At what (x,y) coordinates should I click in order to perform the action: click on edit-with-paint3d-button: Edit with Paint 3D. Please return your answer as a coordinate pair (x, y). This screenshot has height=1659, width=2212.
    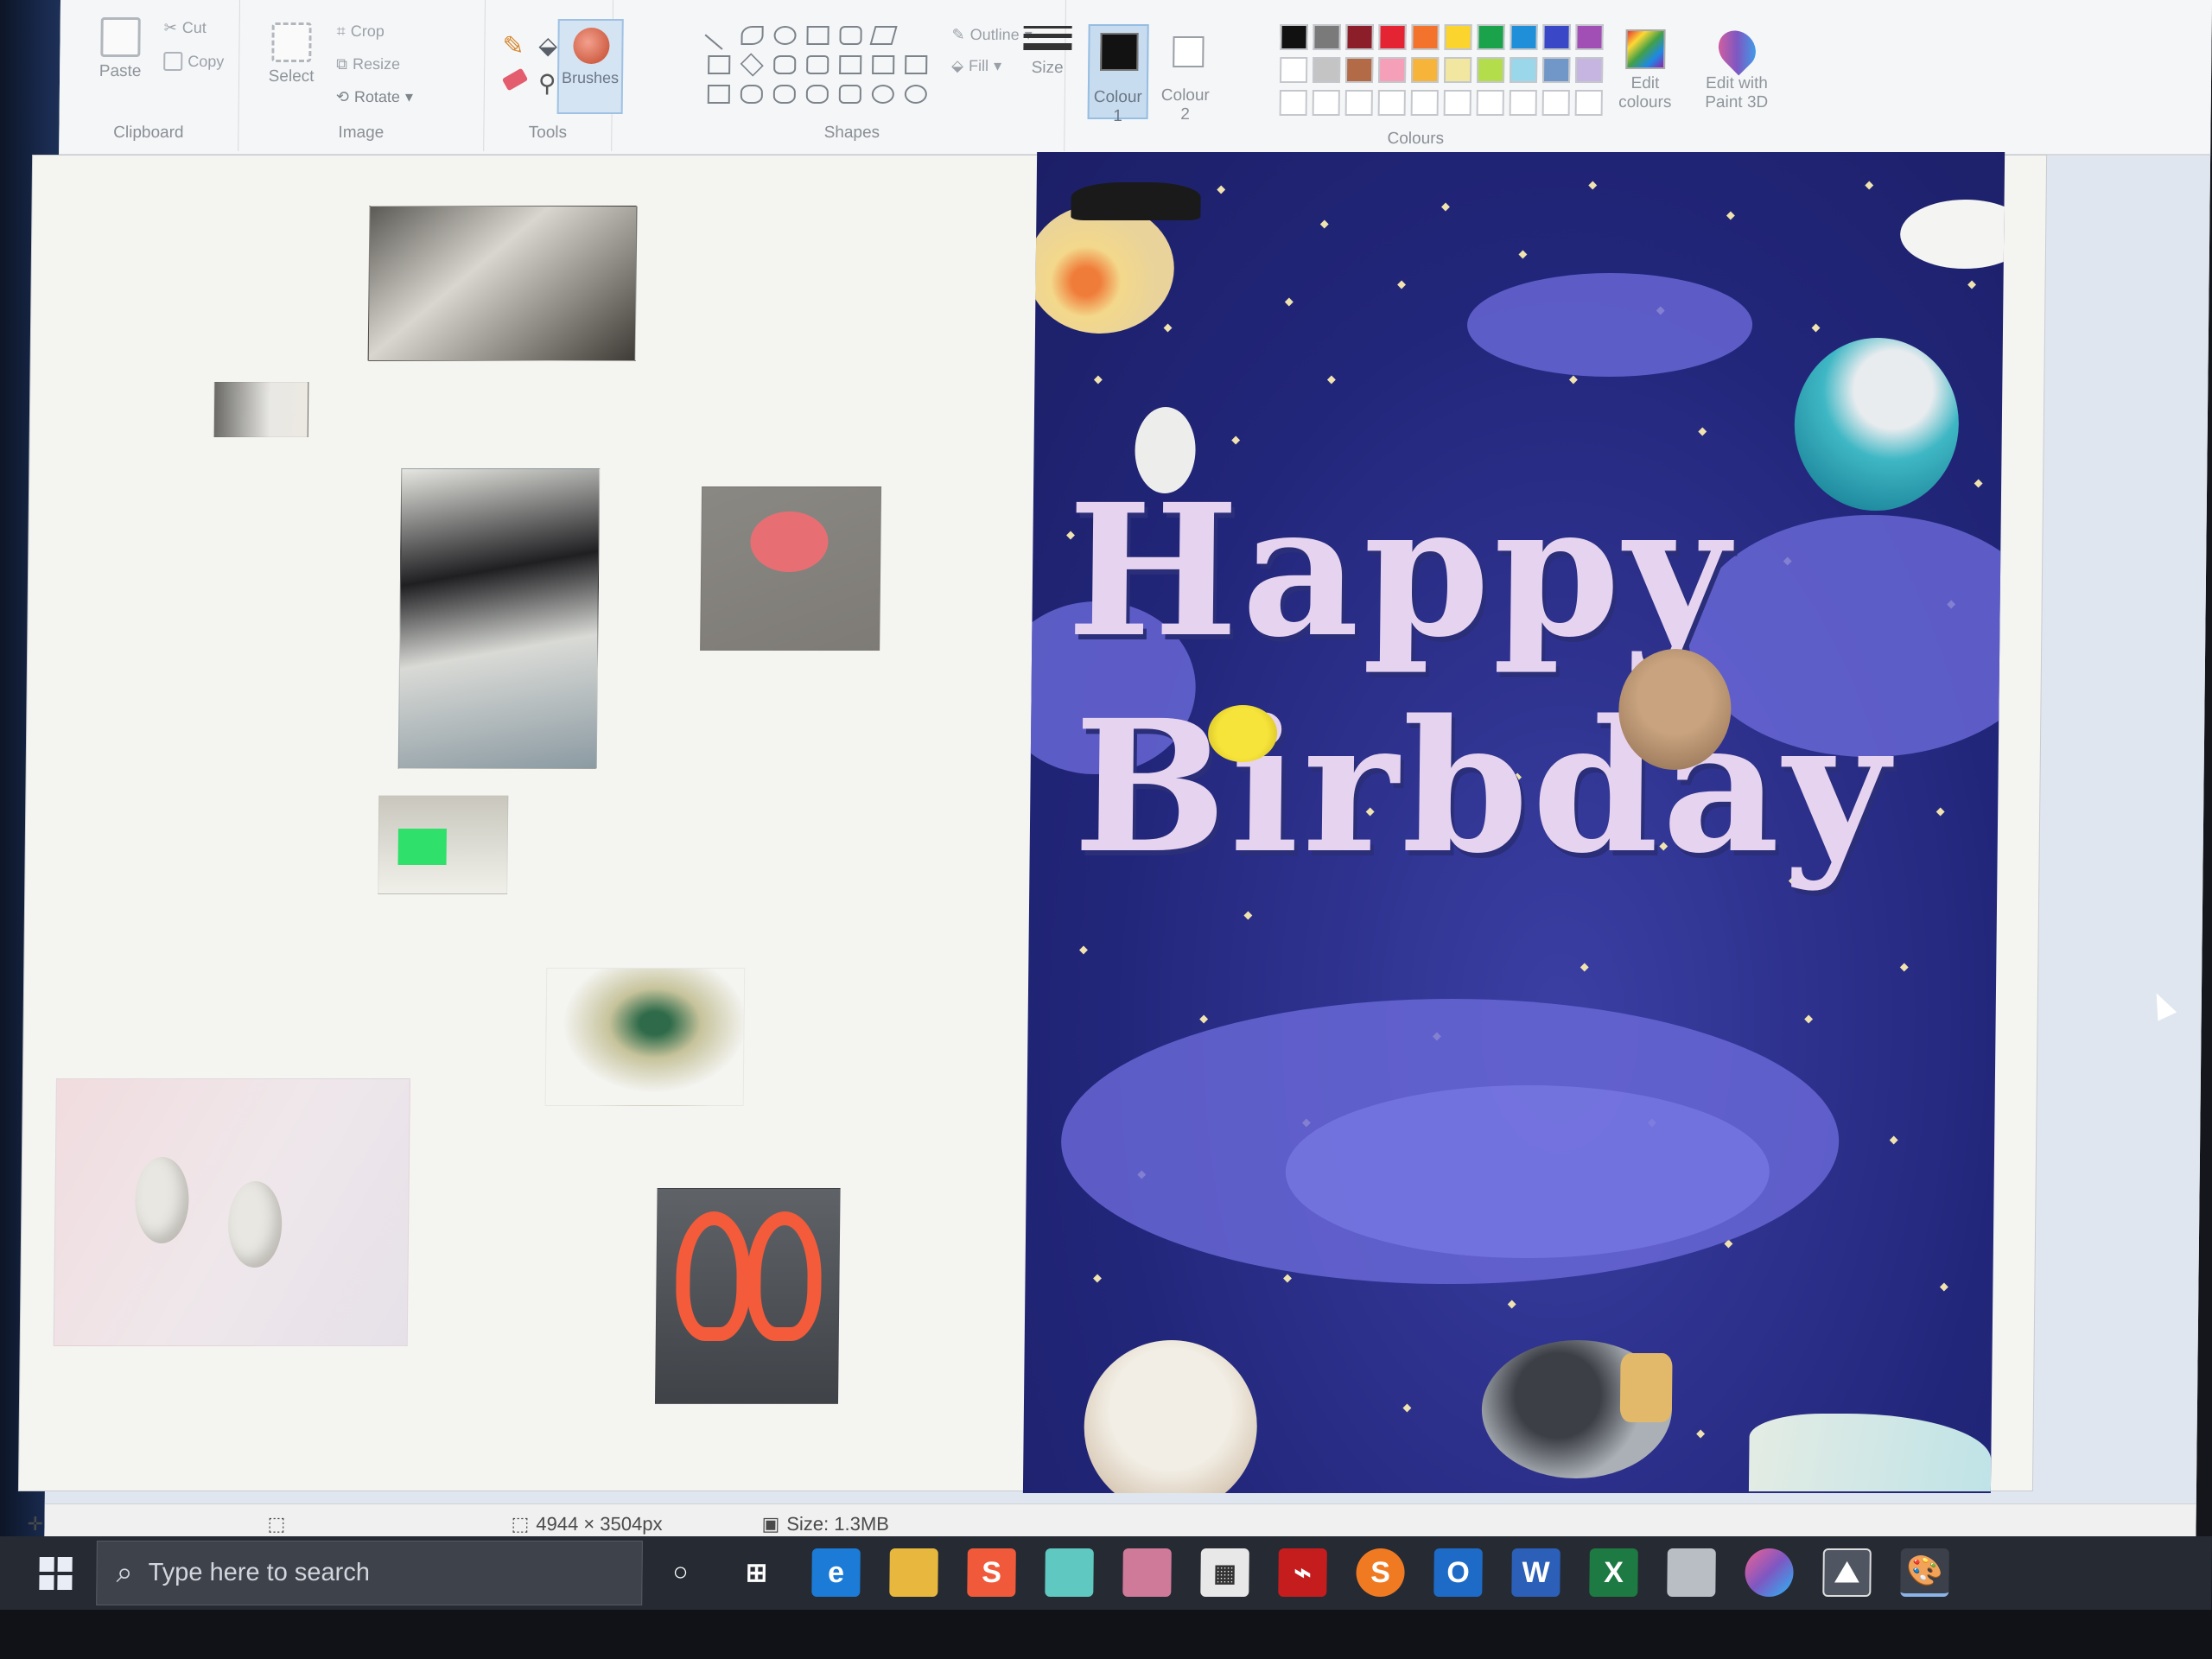
    Looking at the image, I should click on (1737, 67).